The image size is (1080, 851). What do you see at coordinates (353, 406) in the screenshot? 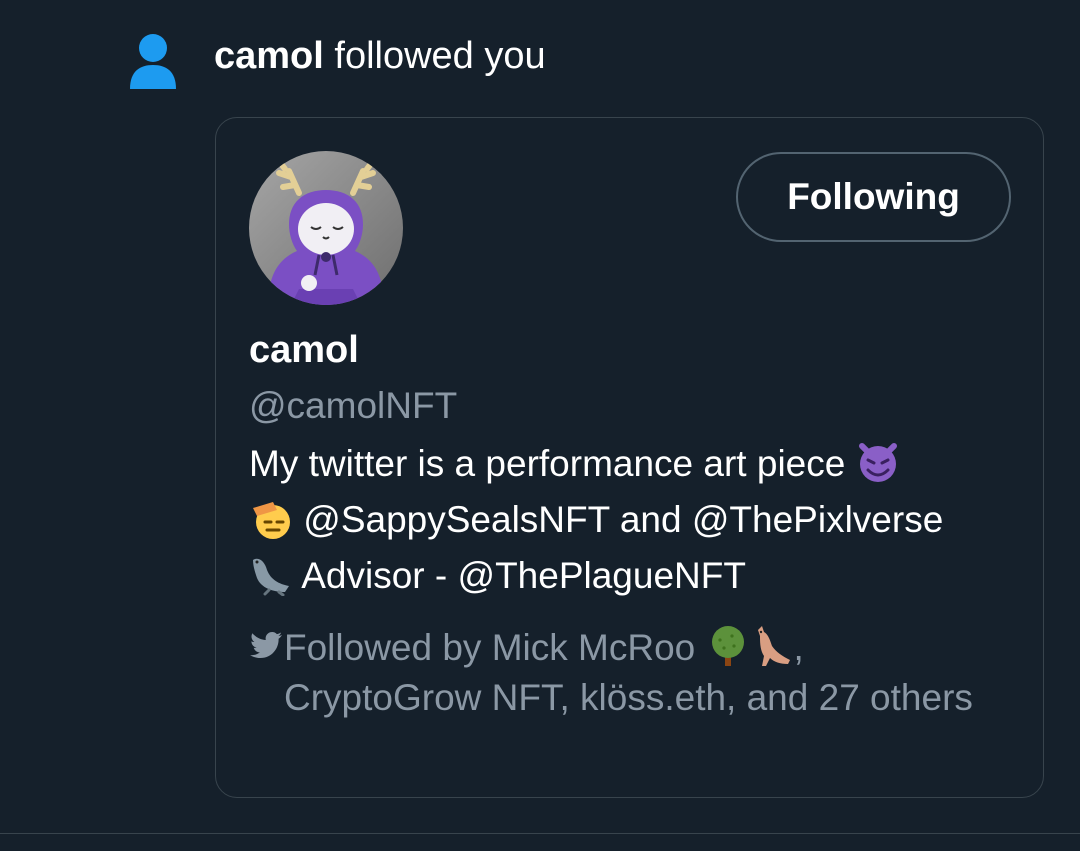
I see `user-handle: @camolNFT` at bounding box center [353, 406].